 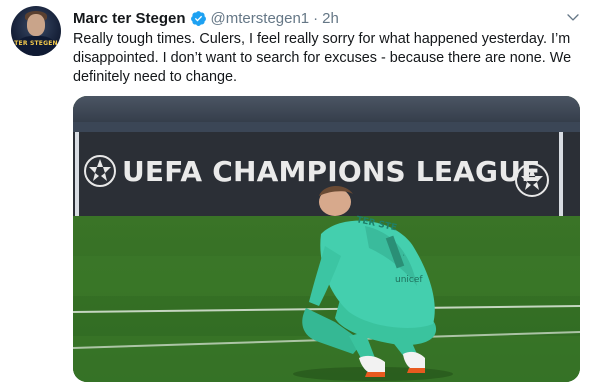 I want to click on handle: @mterstegen1, so click(x=260, y=18).